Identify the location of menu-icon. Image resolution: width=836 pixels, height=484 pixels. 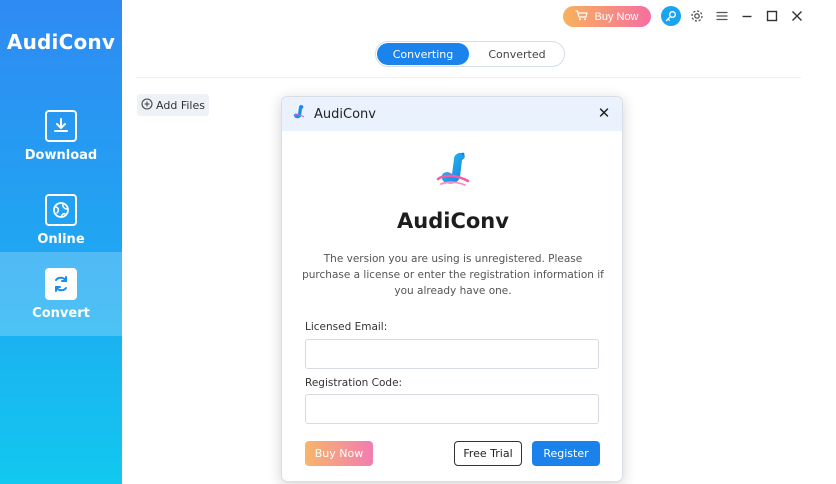
(722, 16).